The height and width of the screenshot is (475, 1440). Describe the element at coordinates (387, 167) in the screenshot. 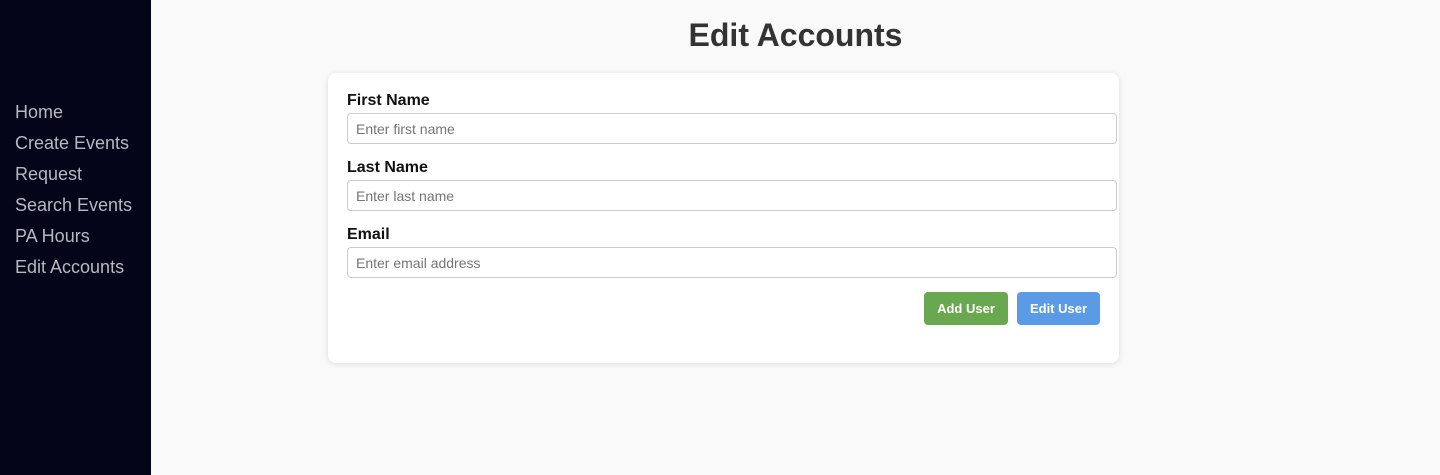

I see `last-name-label: Last Name` at that location.